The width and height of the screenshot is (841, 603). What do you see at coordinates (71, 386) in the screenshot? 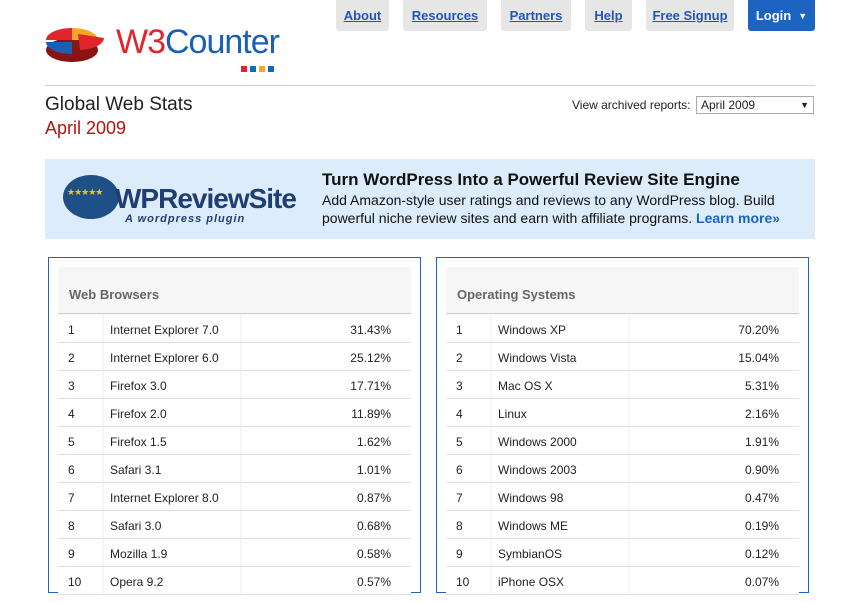
I see `rank-cell: 3` at bounding box center [71, 386].